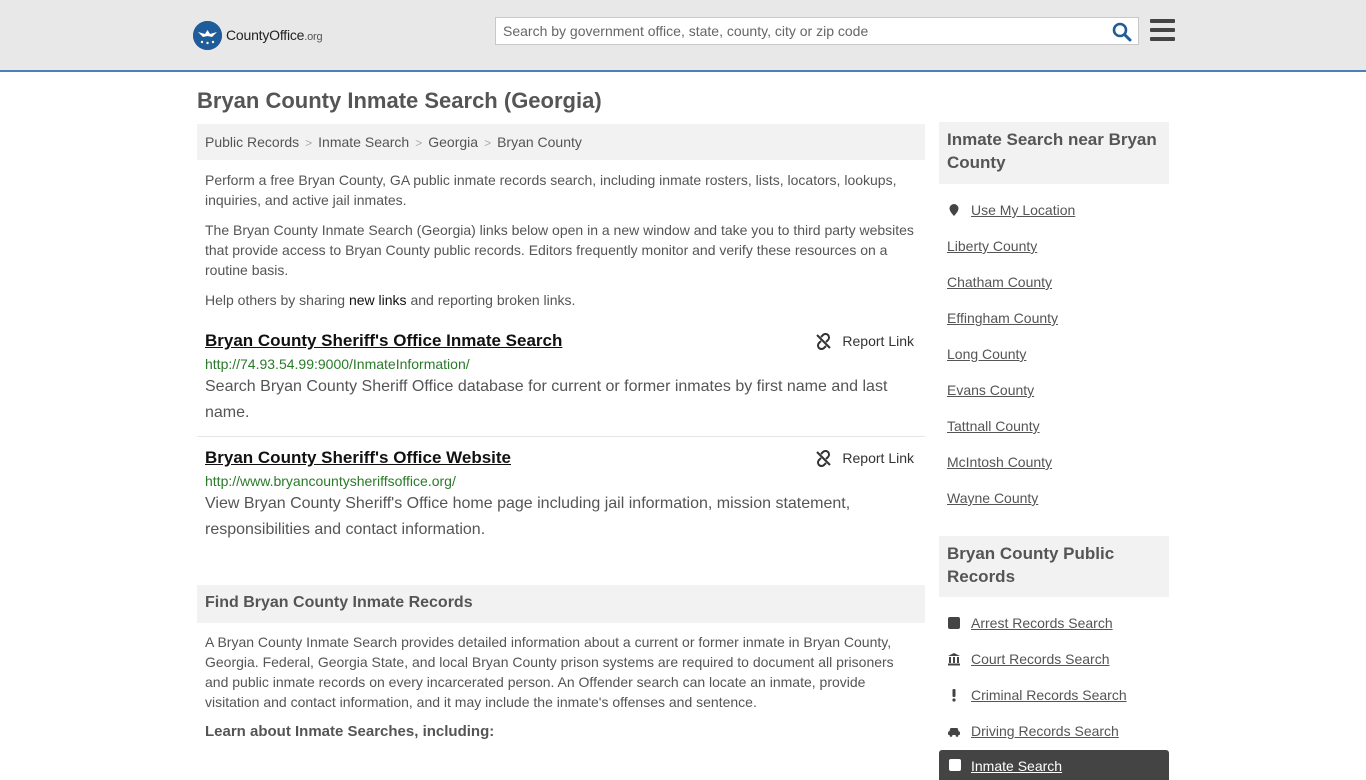 The image size is (1366, 780). I want to click on sidebar-item-long-county: Long County, so click(986, 354).